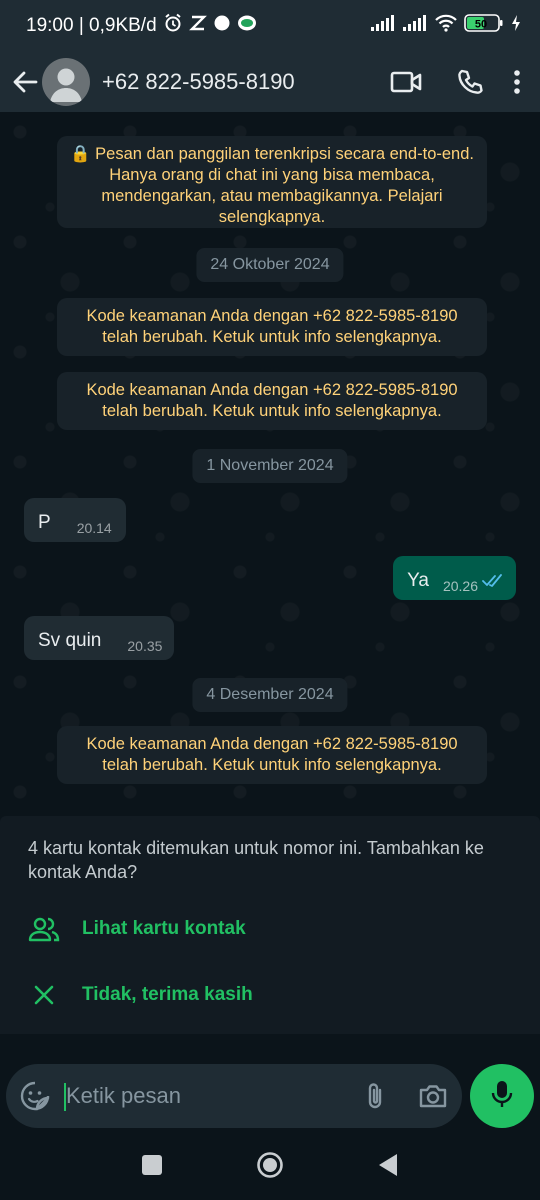  I want to click on message-time: 20.35, so click(145, 646).